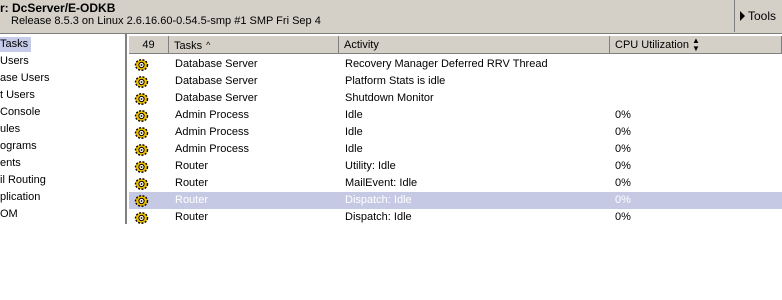 The height and width of the screenshot is (300, 782). What do you see at coordinates (149, 45) in the screenshot?
I see `task-count-header: 49` at bounding box center [149, 45].